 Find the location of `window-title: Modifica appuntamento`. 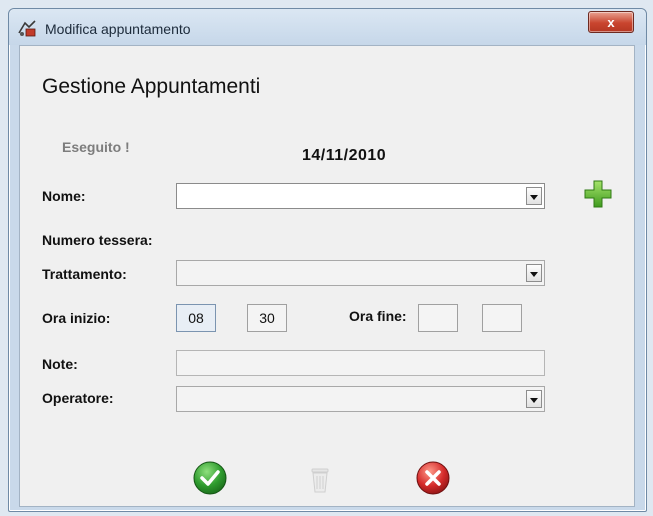

window-title: Modifica appuntamento is located at coordinates (118, 29).